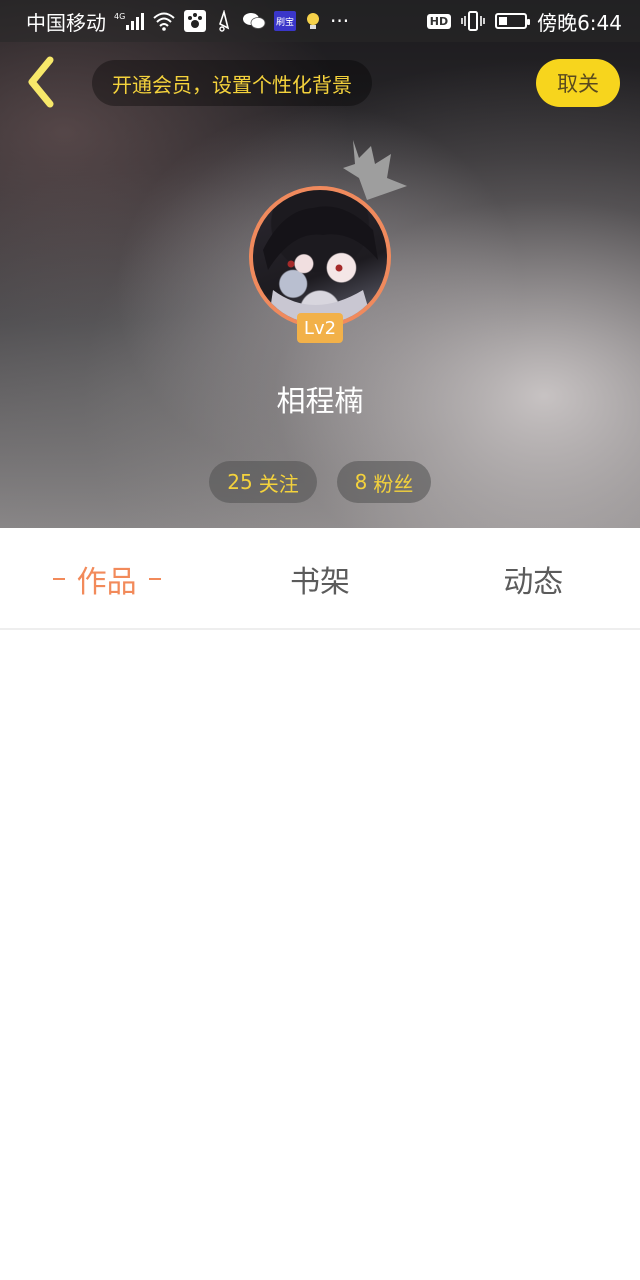 Image resolution: width=640 pixels, height=1280 pixels. I want to click on more-notifications: ···, so click(340, 21).